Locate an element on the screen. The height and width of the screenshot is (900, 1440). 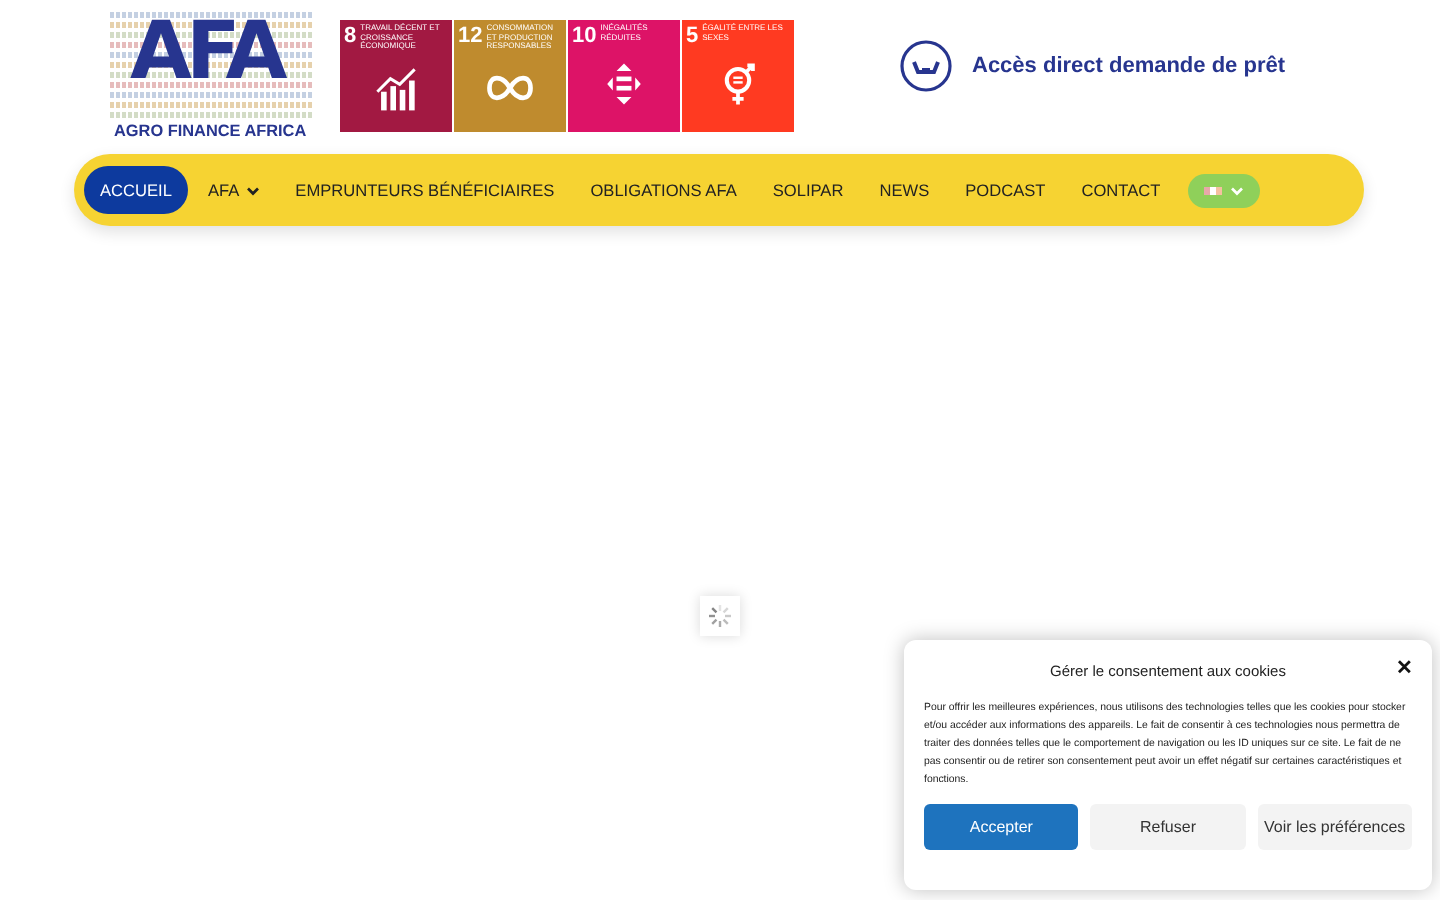
loan-request-link: Accès direct demande de prêt is located at coordinates (1093, 65).